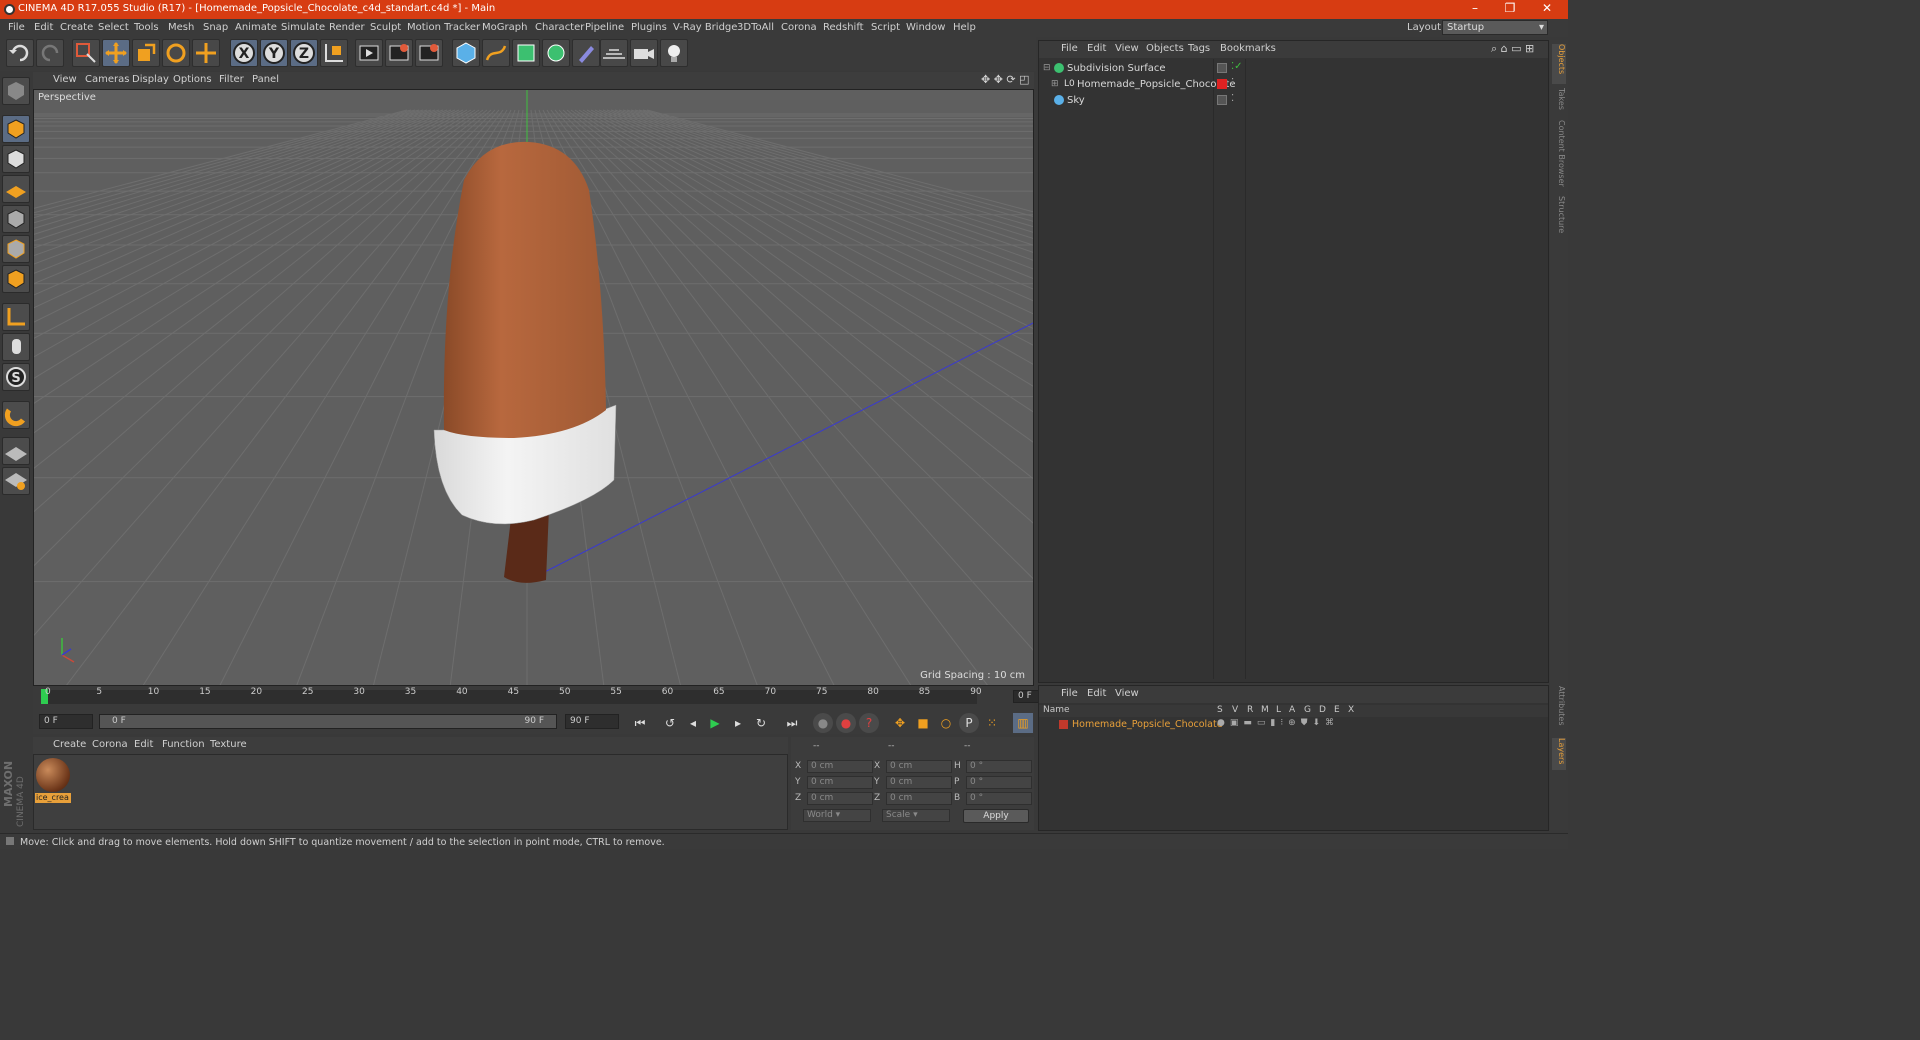 The width and height of the screenshot is (1920, 1040). Describe the element at coordinates (16, 189) in the screenshot. I see `workplane-mode-icon` at that location.